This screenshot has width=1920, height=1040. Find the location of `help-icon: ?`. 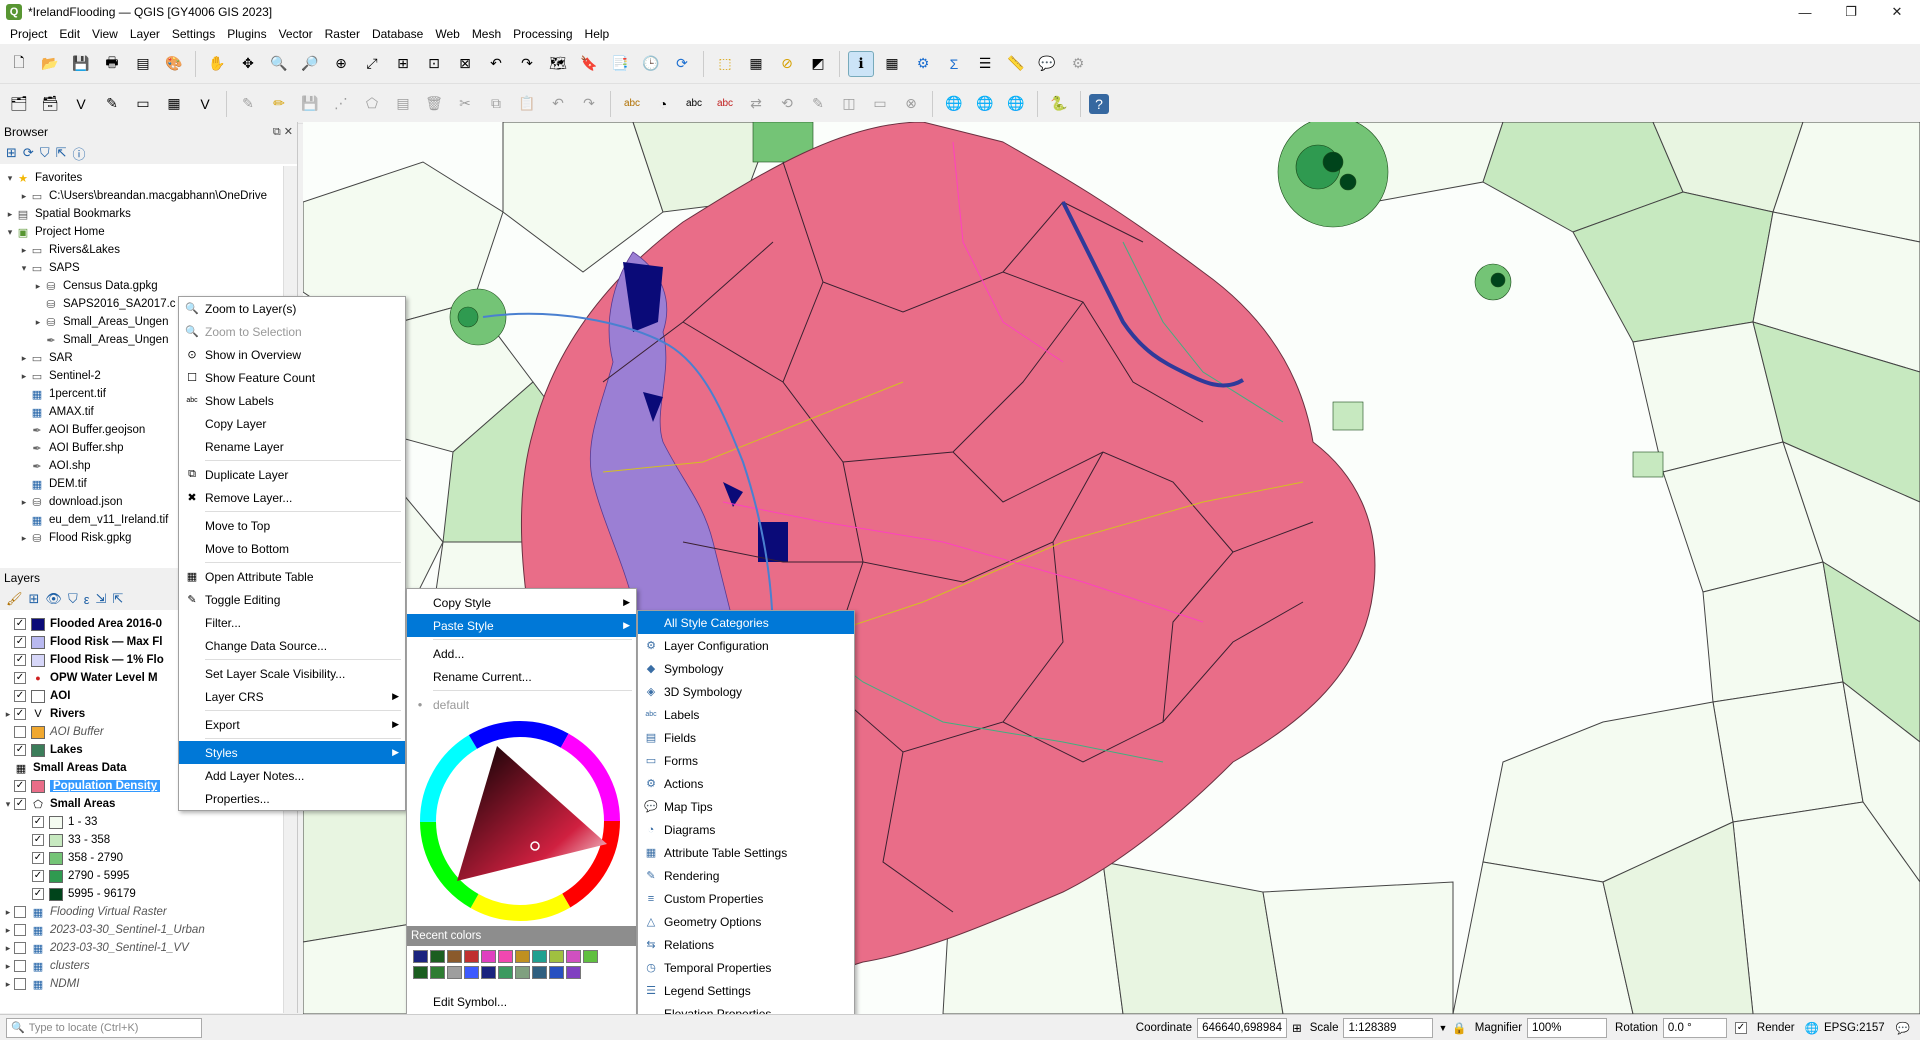

help-icon: ? is located at coordinates (1099, 103).